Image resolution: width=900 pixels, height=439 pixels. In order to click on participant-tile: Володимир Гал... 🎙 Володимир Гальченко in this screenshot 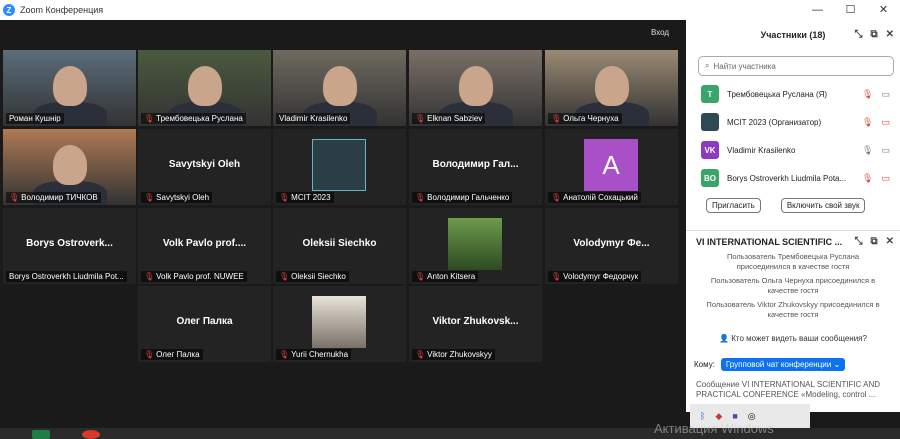, I will do `click(475, 167)`.